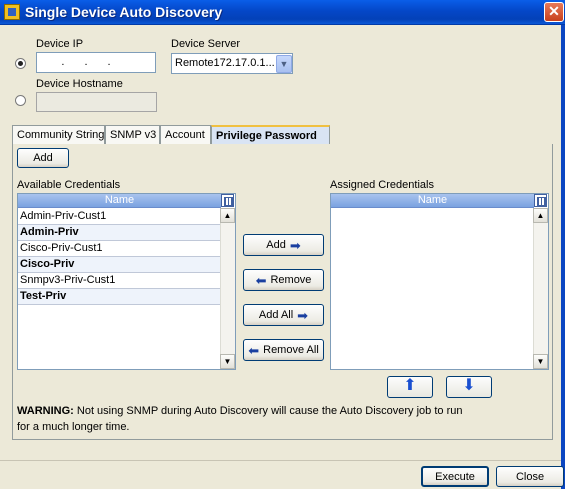 This screenshot has height=489, width=565. I want to click on add-credential-button: Add, so click(43, 158).